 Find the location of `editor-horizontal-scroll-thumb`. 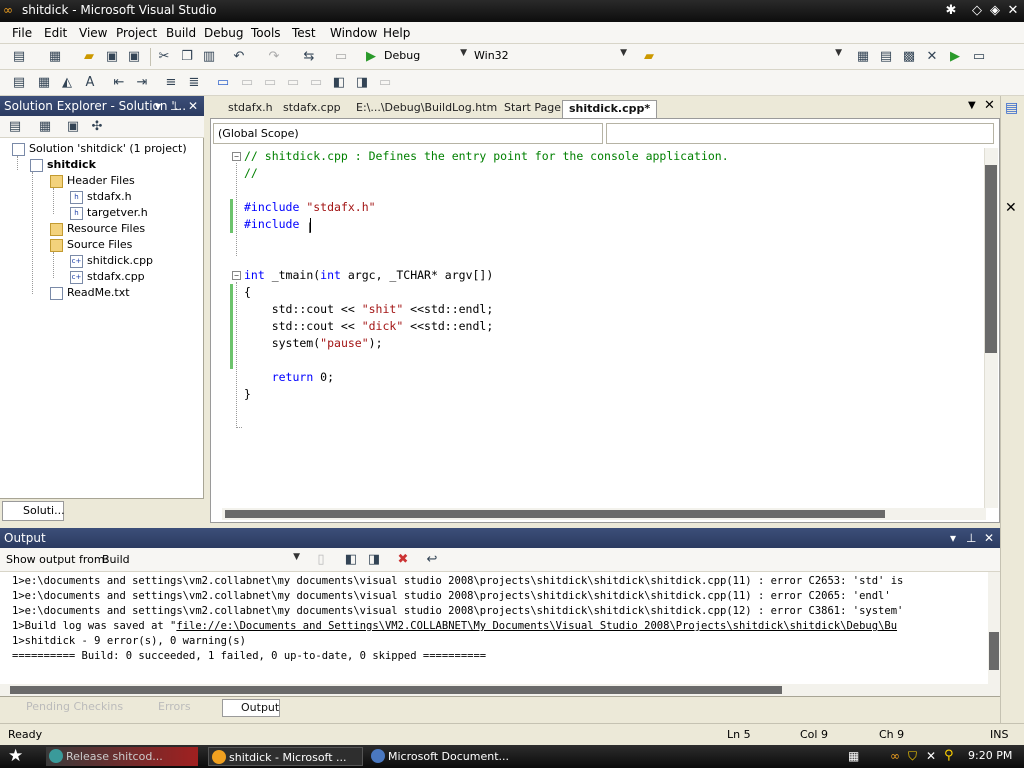

editor-horizontal-scroll-thumb is located at coordinates (555, 514).